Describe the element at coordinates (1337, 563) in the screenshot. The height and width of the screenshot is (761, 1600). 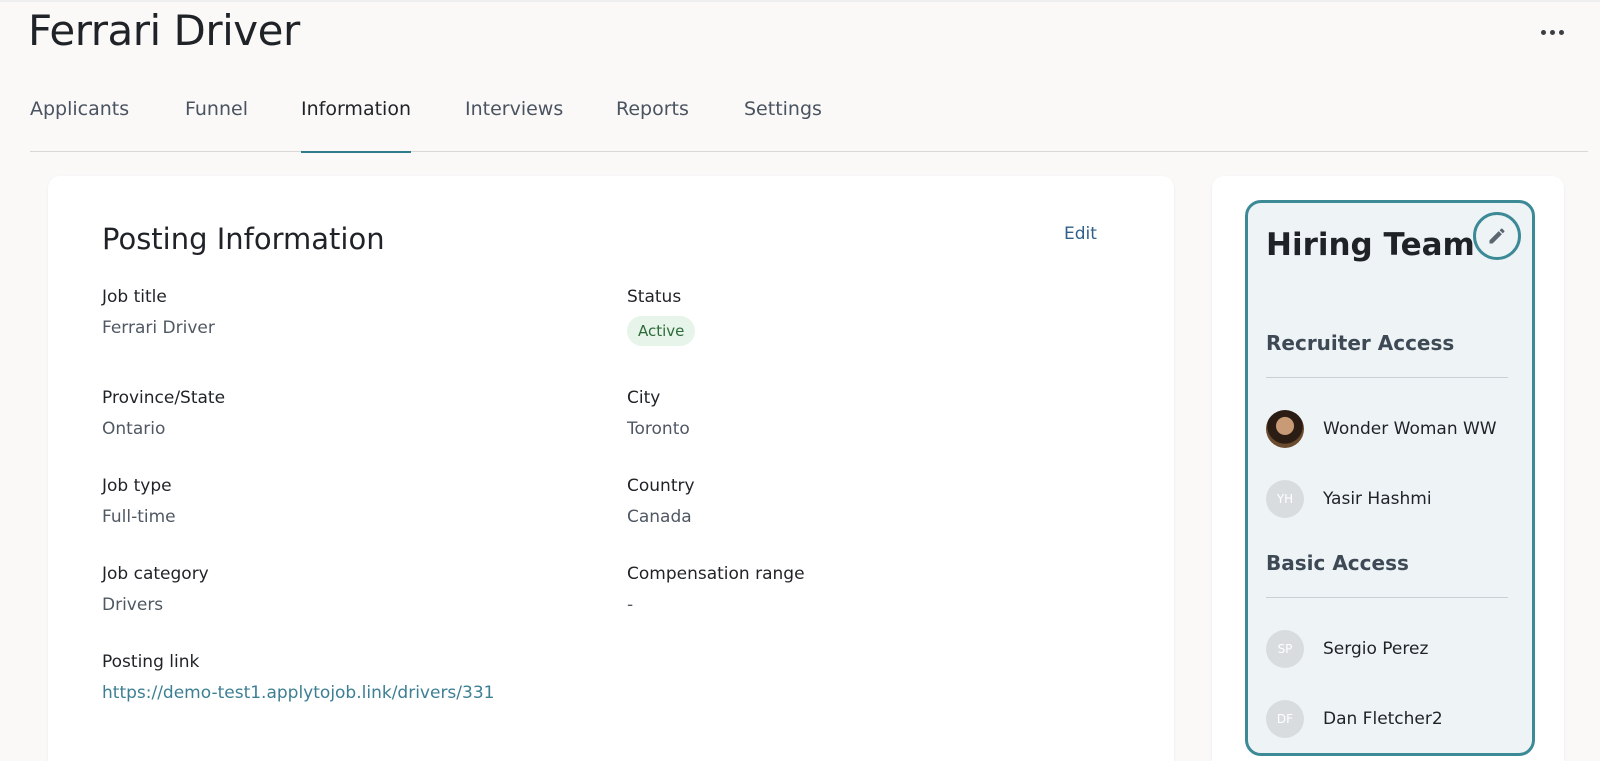
I see `basic-access-title: Basic Access` at that location.